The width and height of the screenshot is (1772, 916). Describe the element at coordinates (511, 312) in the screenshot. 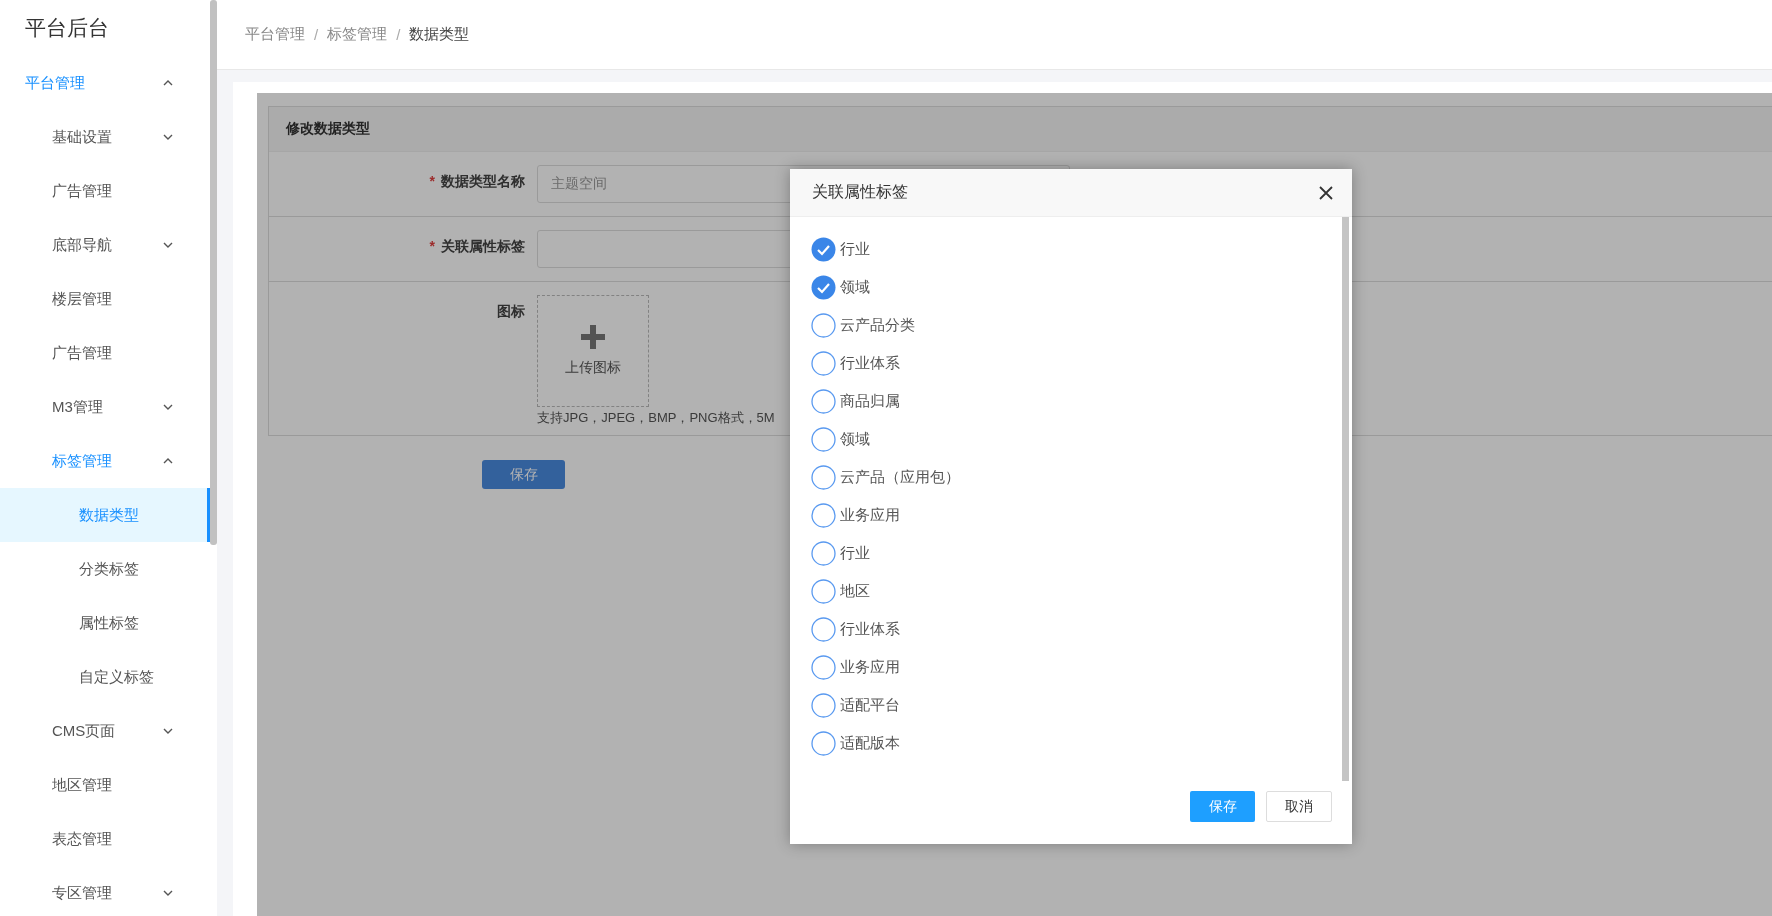

I see `field-label: 图标` at that location.